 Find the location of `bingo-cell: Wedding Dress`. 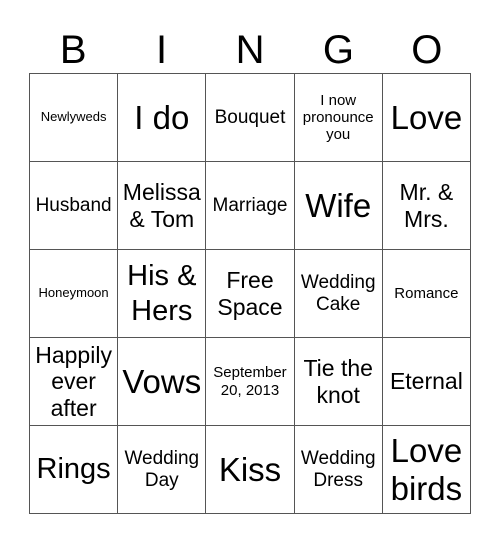

bingo-cell: Wedding Dress is located at coordinates (338, 470).